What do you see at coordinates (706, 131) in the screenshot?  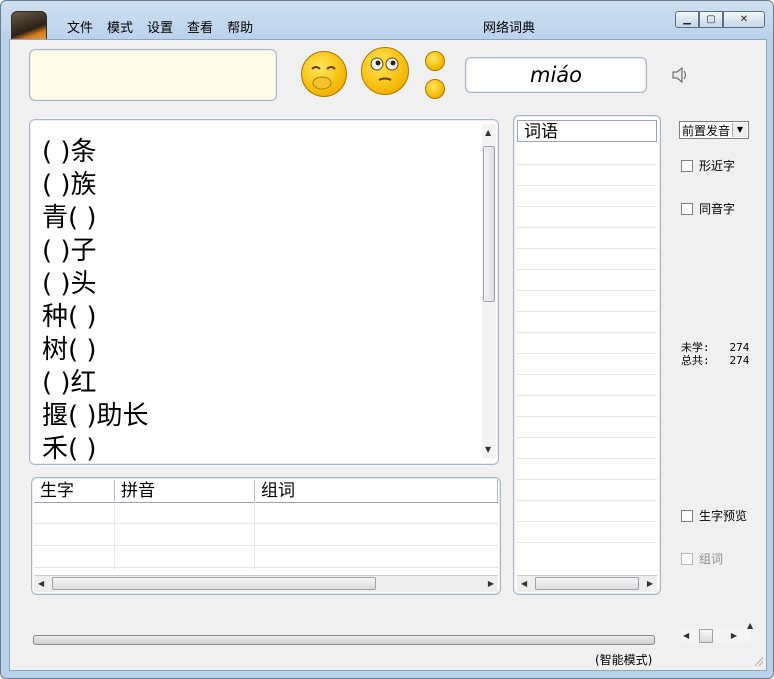 I see `pronunciation-select-value: 前置发音` at bounding box center [706, 131].